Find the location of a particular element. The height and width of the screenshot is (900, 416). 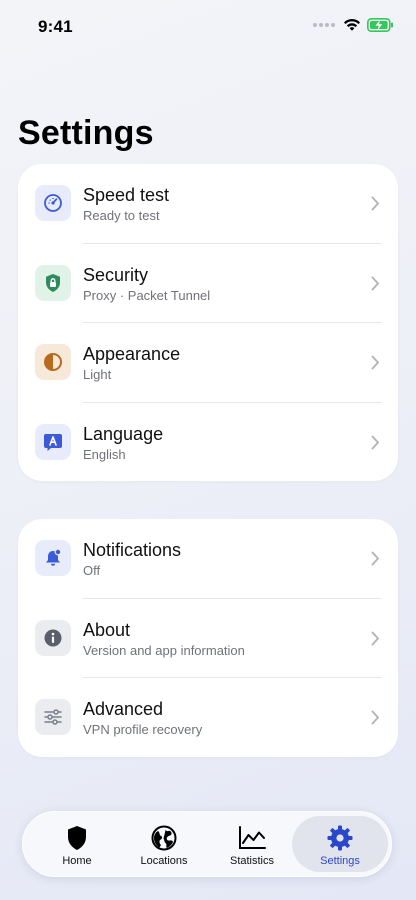

settings-row-language: Language English is located at coordinates (208, 443).